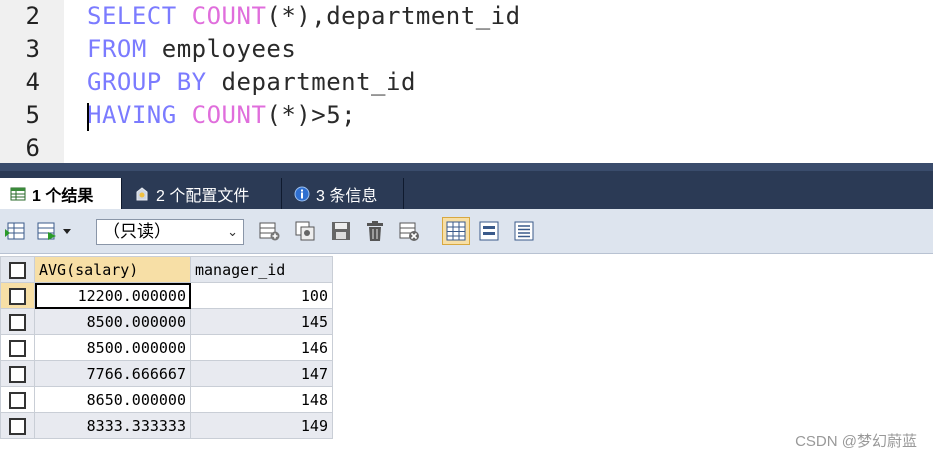 The image size is (933, 459). I want to click on cancel-changes-icon, so click(409, 231).